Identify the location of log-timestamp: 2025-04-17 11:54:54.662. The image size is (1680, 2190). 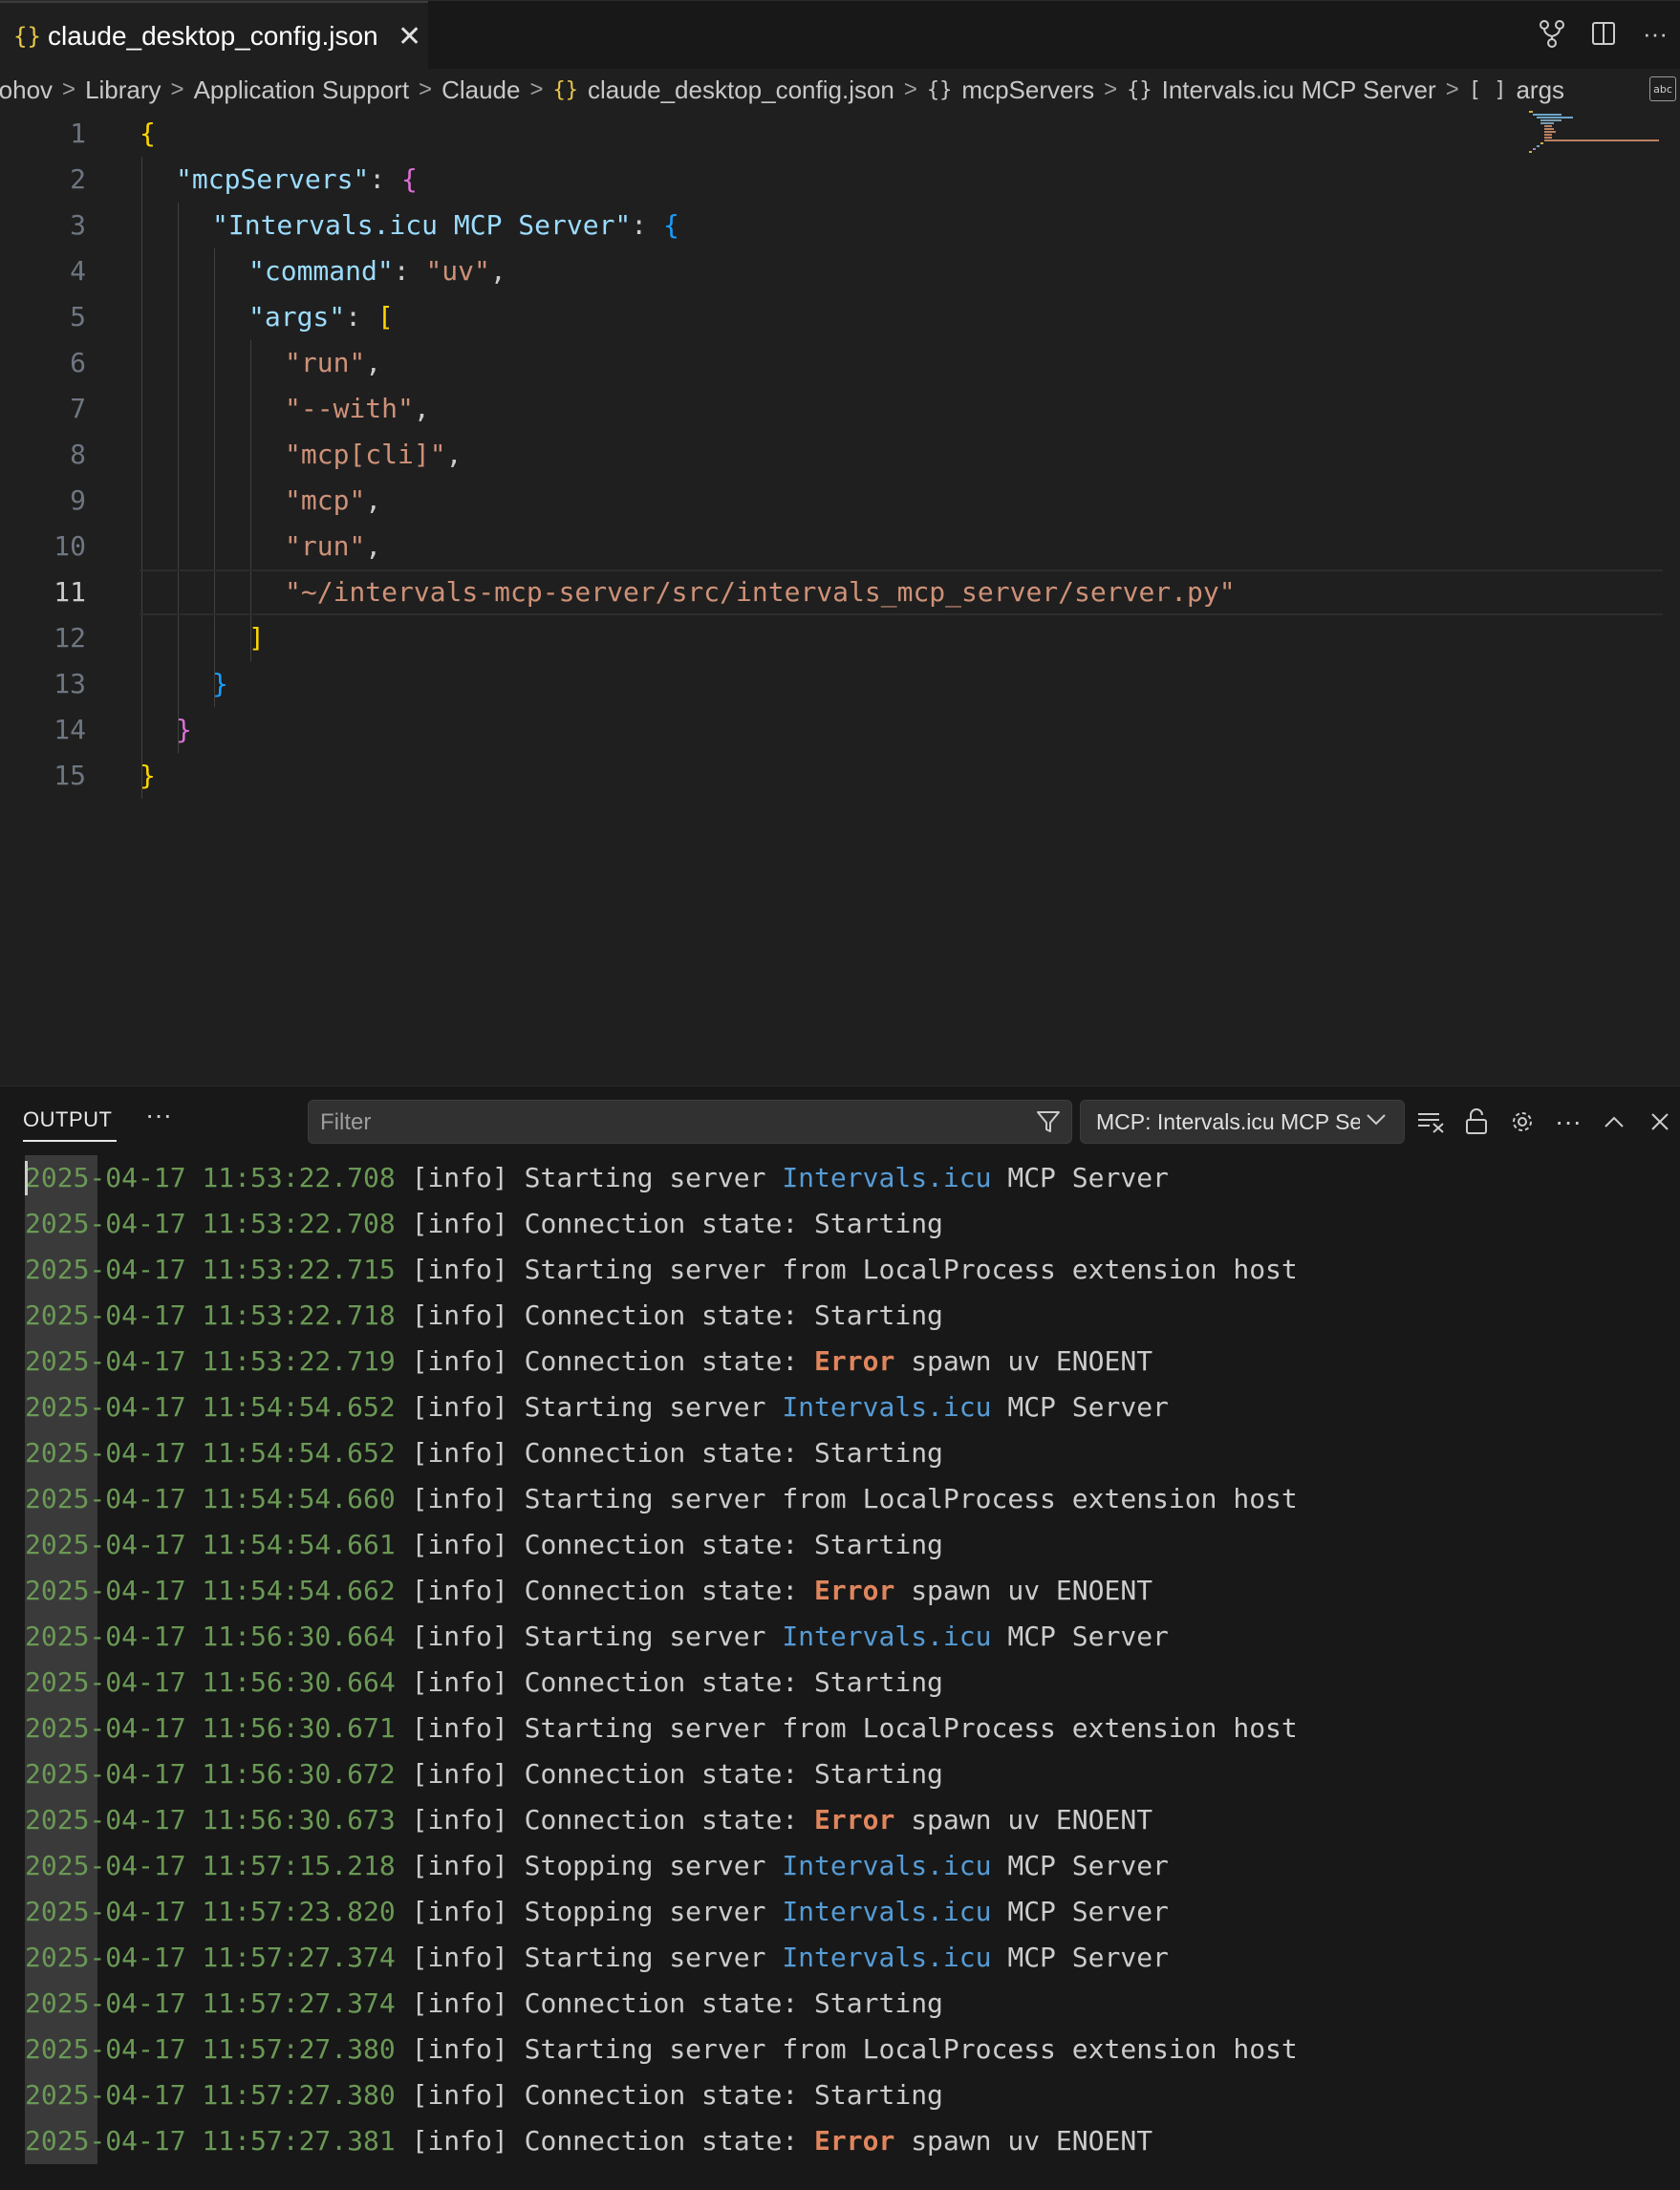
(210, 1590).